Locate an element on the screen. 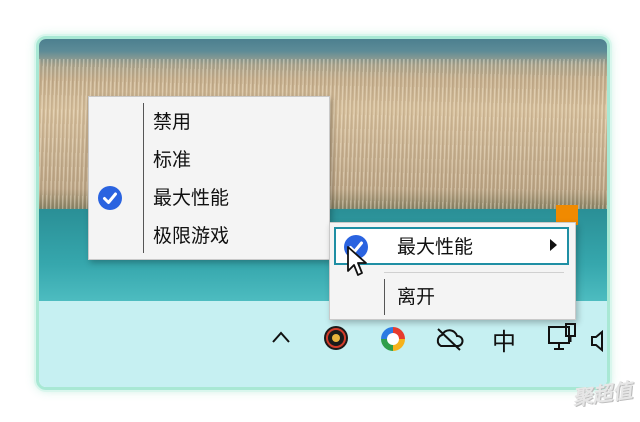 This screenshot has height=422, width=640. network-icon is located at coordinates (563, 339).